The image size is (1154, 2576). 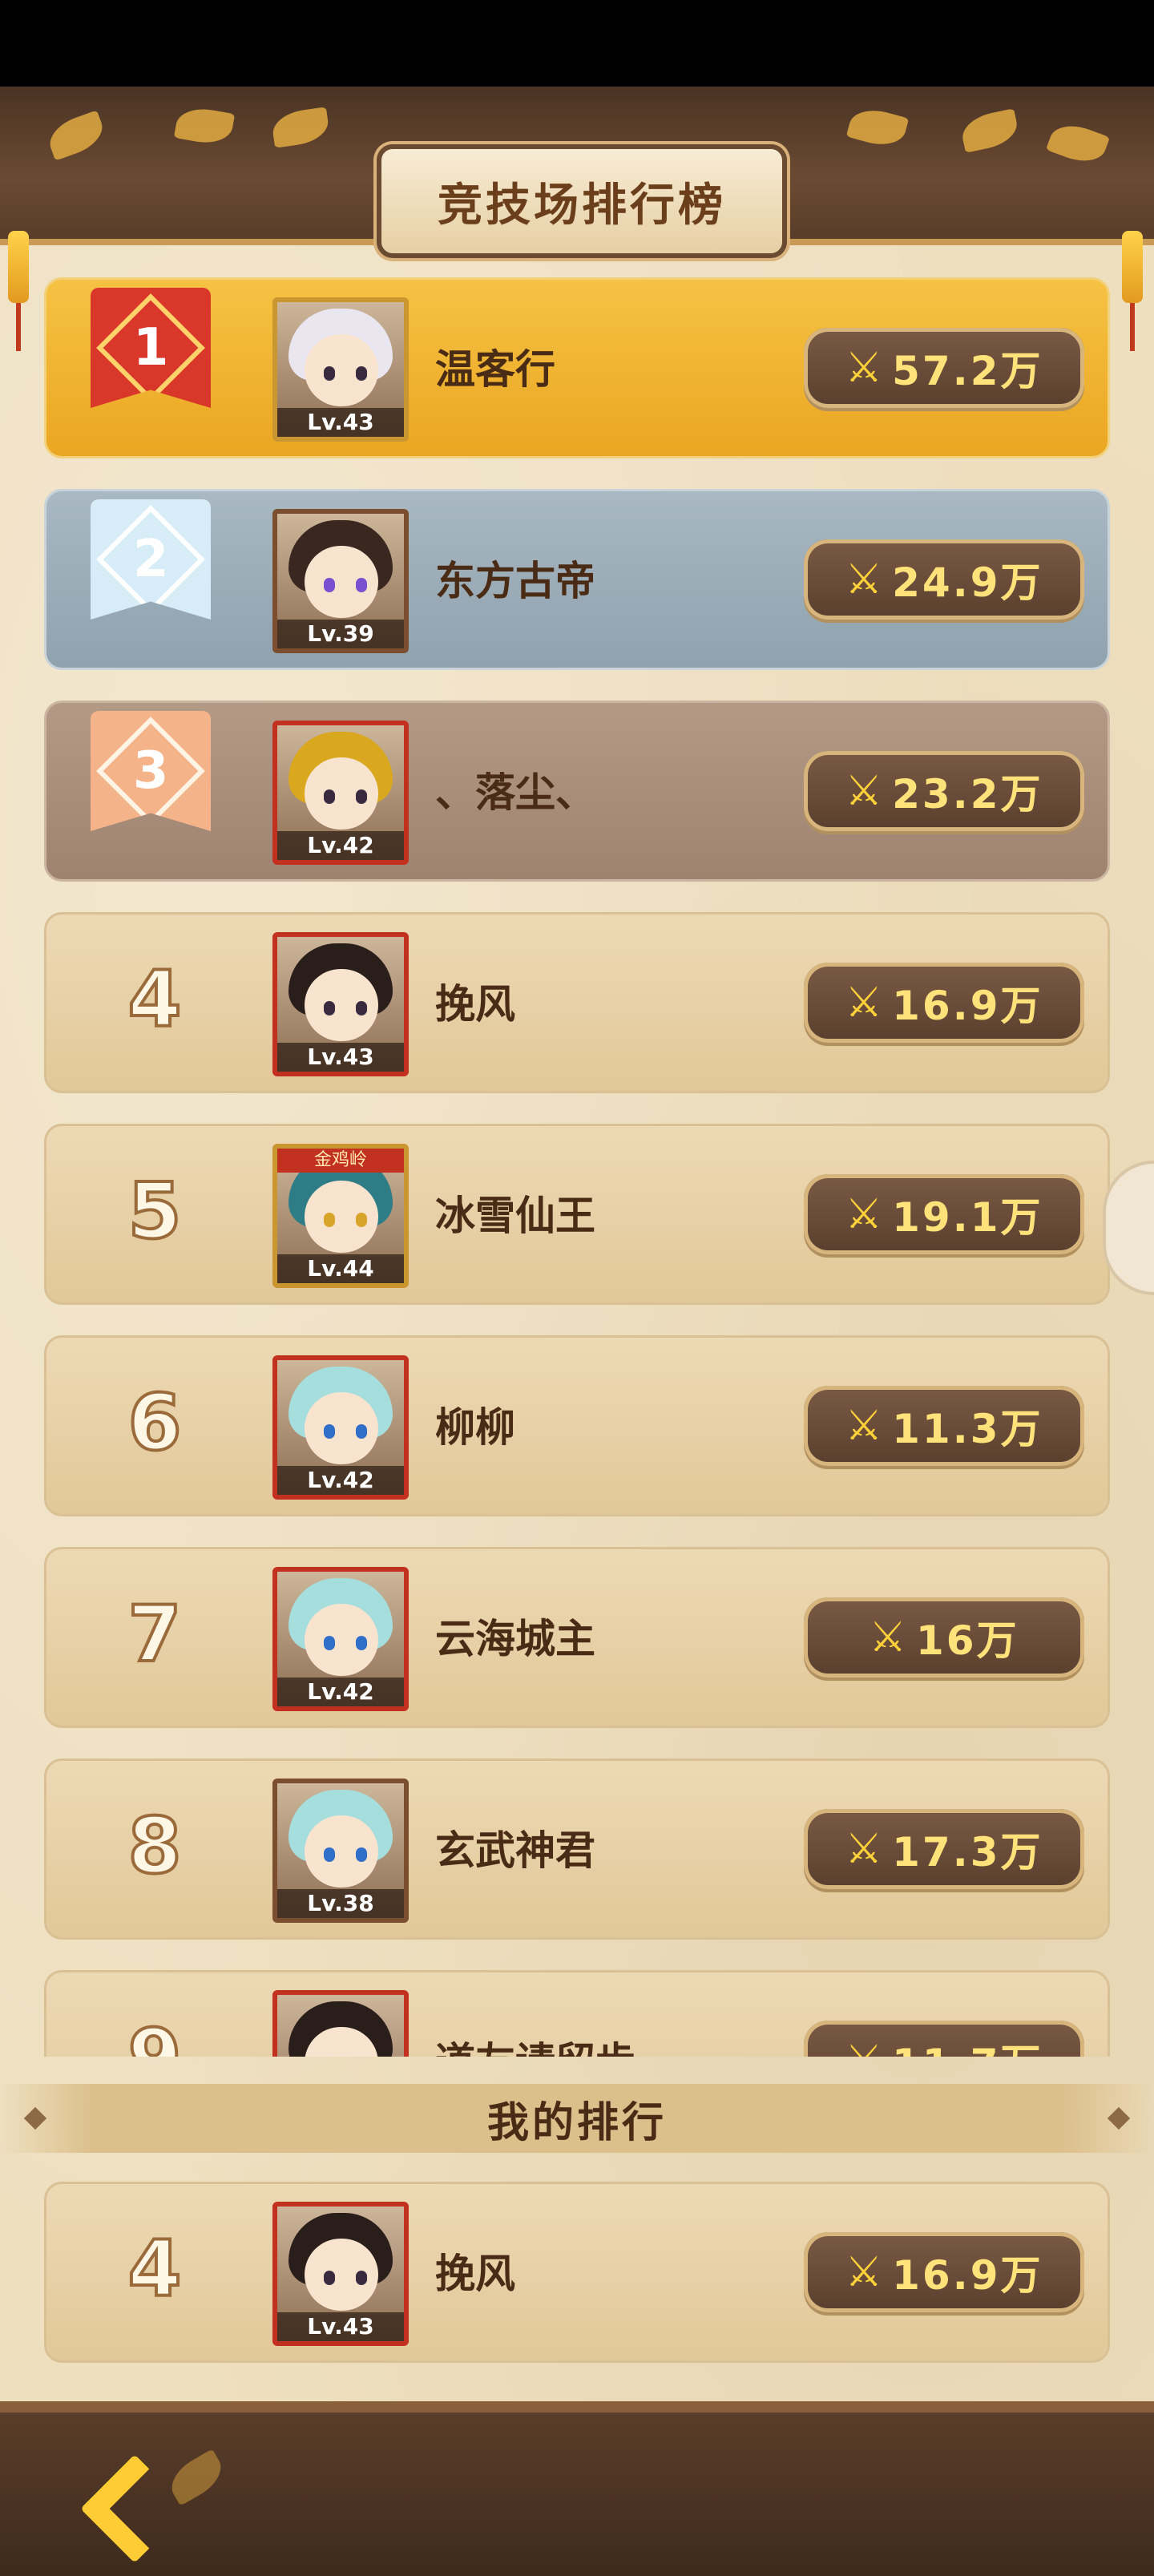 I want to click on avatar: Lv.39, so click(x=340, y=581).